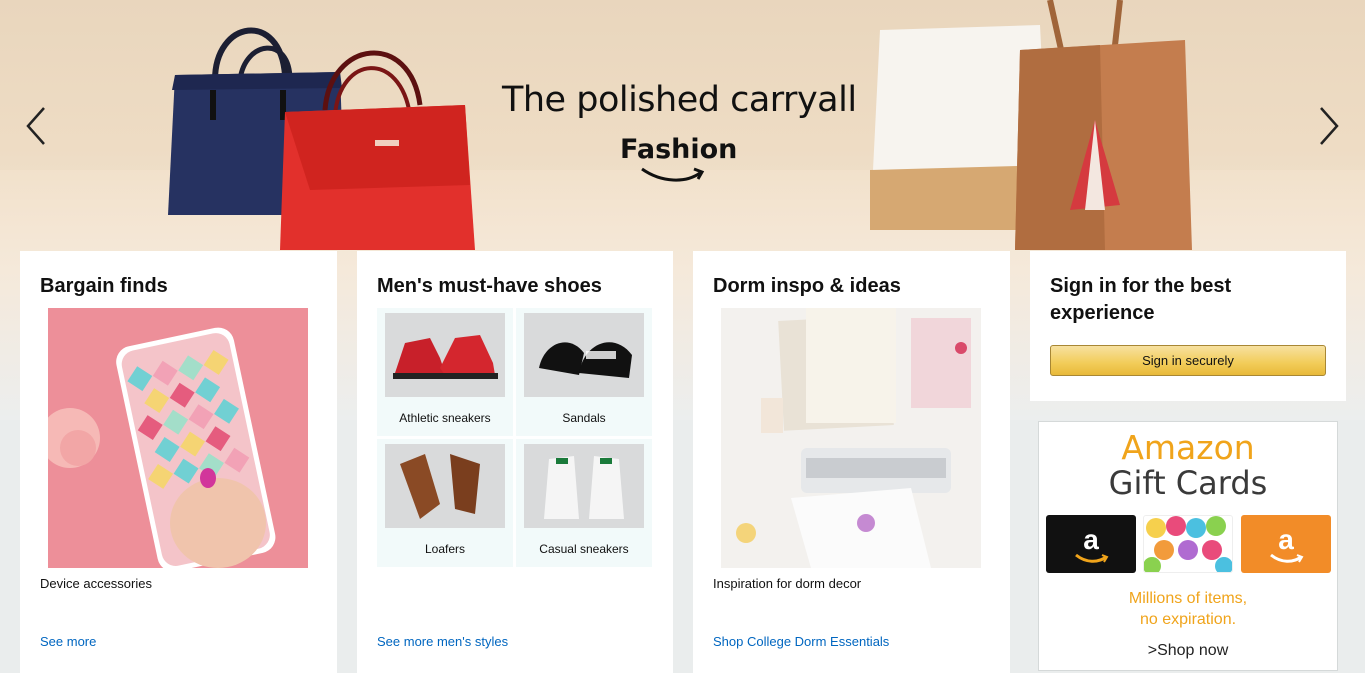 The height and width of the screenshot is (673, 1365). Describe the element at coordinates (801, 641) in the screenshot. I see `shop-dorm-essentials-link: Shop College Dorm Essentials` at that location.